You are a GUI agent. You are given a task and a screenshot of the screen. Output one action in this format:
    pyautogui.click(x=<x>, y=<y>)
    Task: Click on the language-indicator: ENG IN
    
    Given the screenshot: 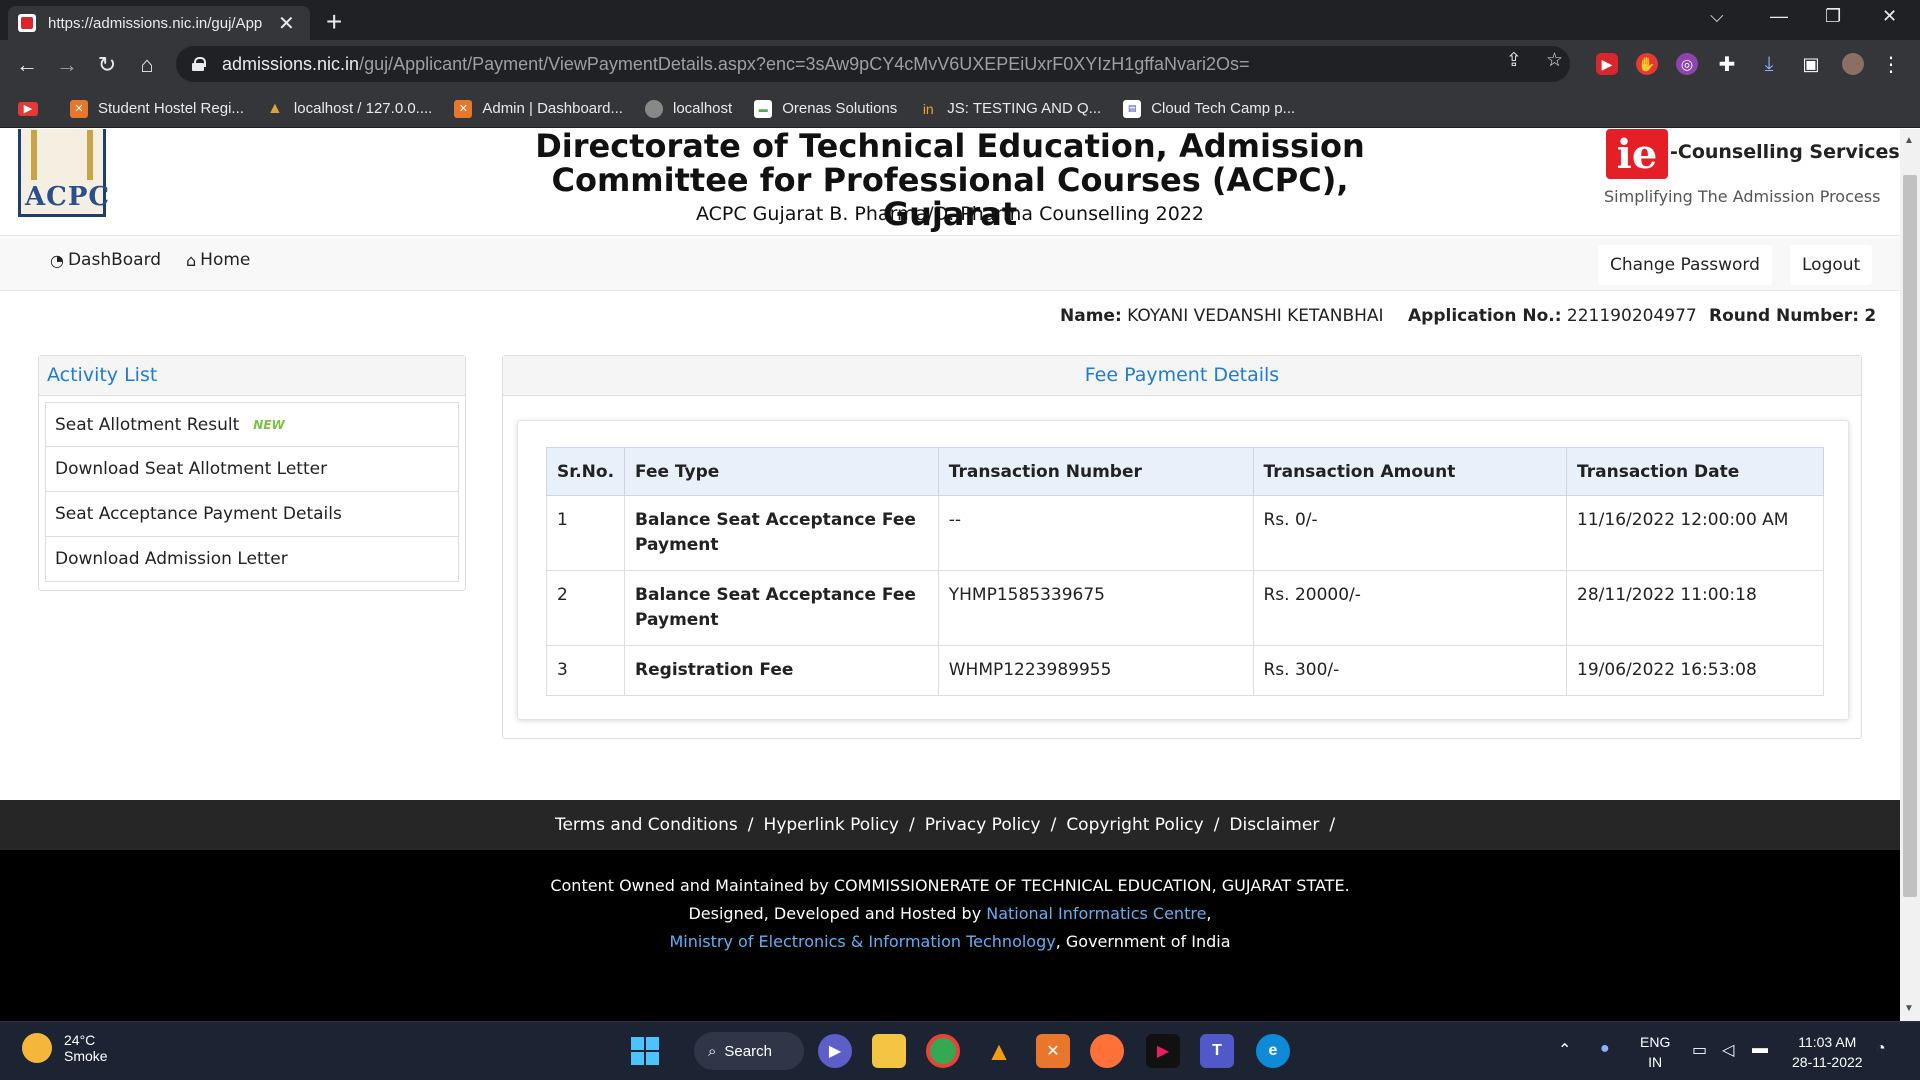 What is the action you would take?
    pyautogui.click(x=1655, y=1052)
    